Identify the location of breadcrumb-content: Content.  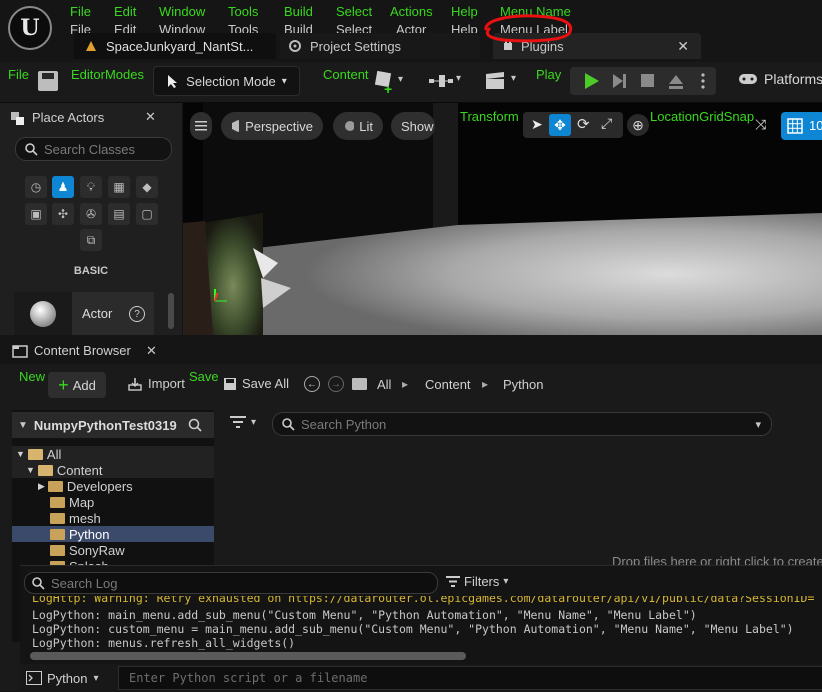
(448, 384).